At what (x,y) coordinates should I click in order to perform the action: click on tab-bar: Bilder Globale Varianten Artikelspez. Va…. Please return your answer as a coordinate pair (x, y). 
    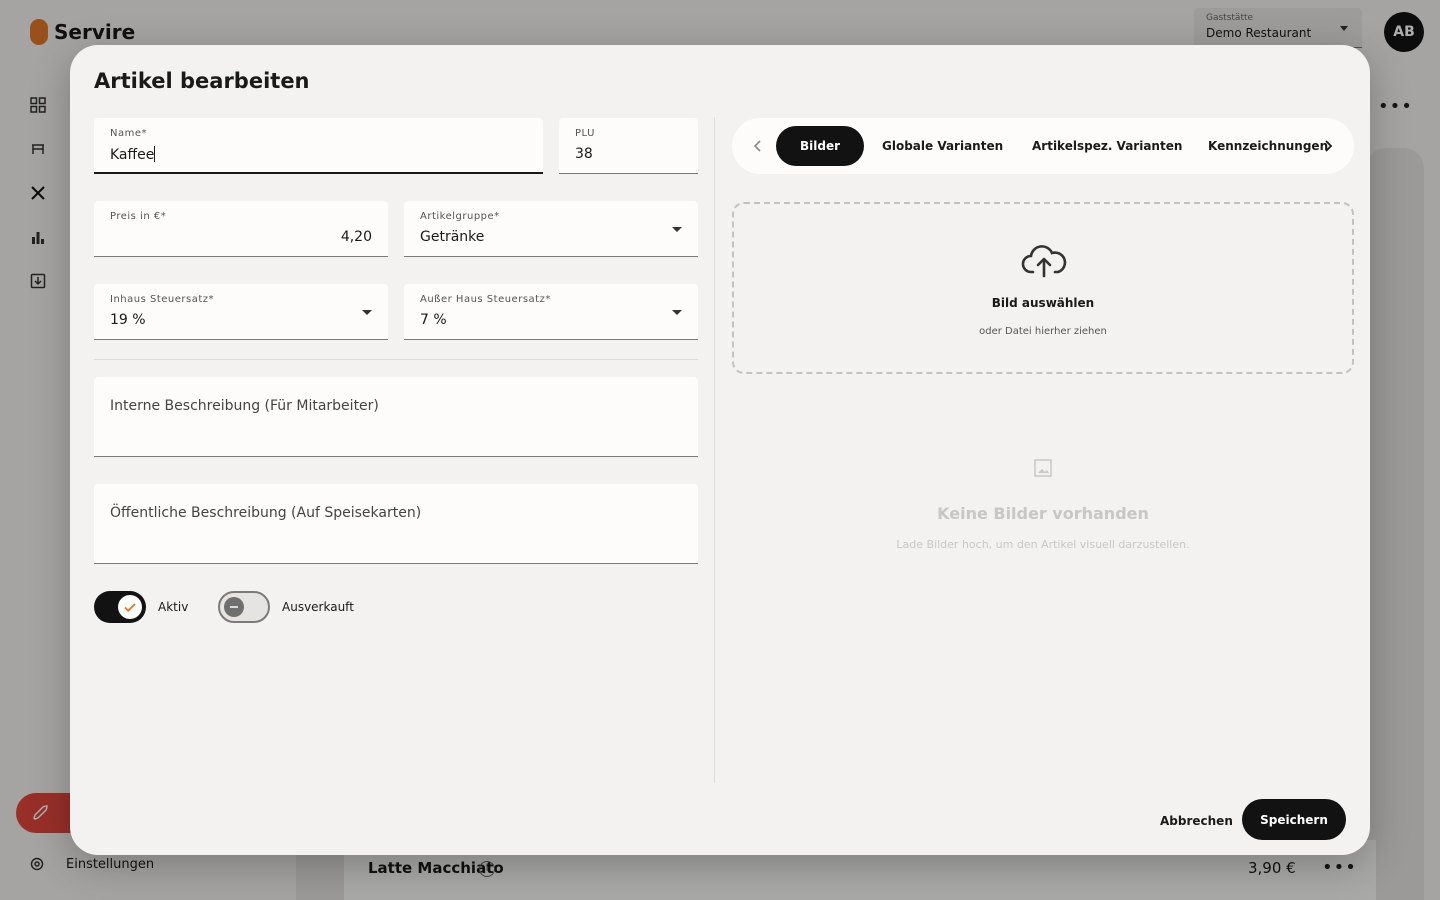
    Looking at the image, I should click on (1043, 146).